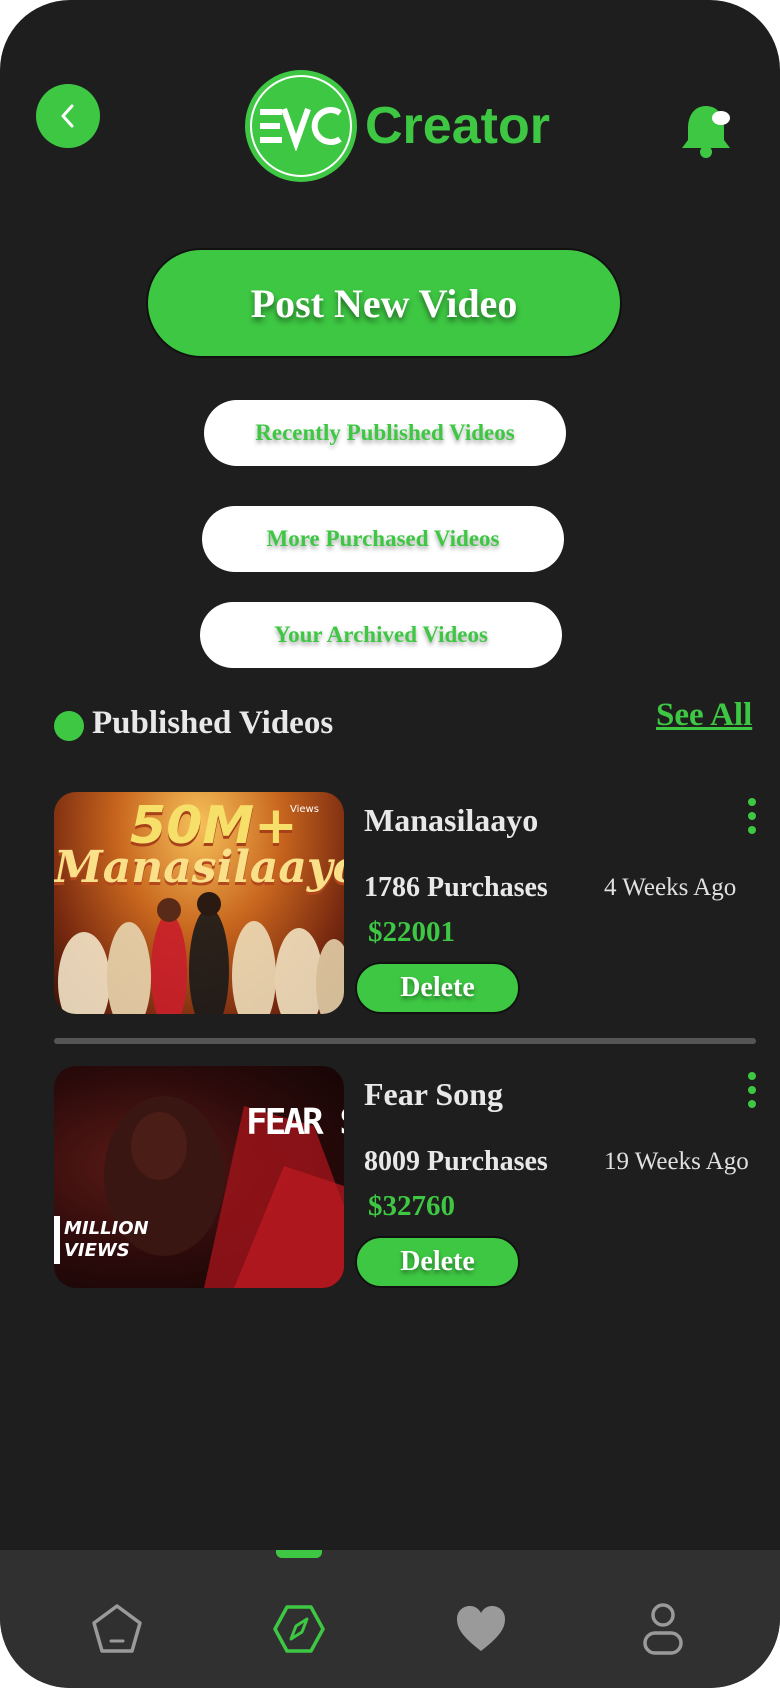 The image size is (780, 1688). What do you see at coordinates (457, 126) in the screenshot?
I see `app-title: Creator` at bounding box center [457, 126].